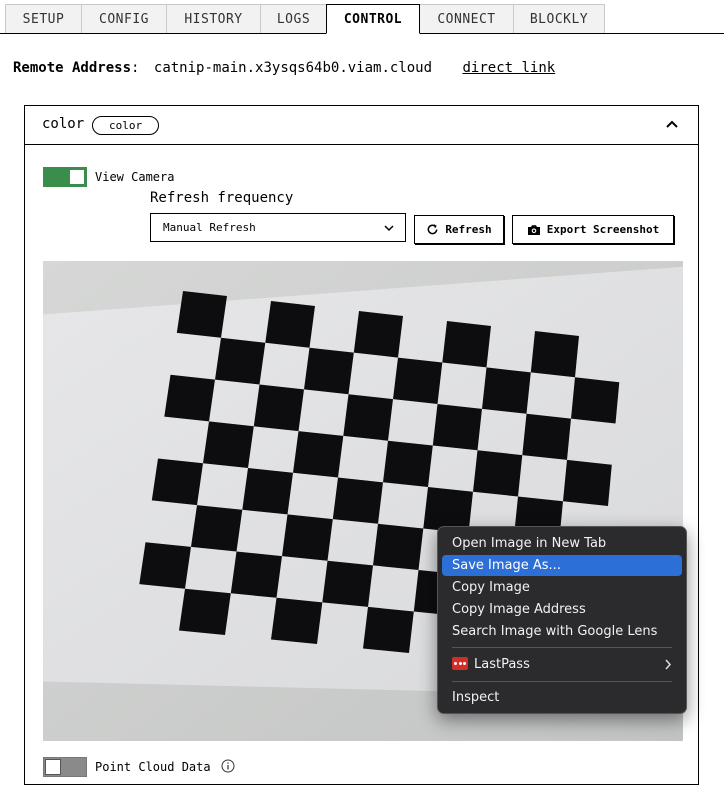 The width and height of the screenshot is (724, 796). Describe the element at coordinates (460, 663) in the screenshot. I see `lastpass-icon` at that location.